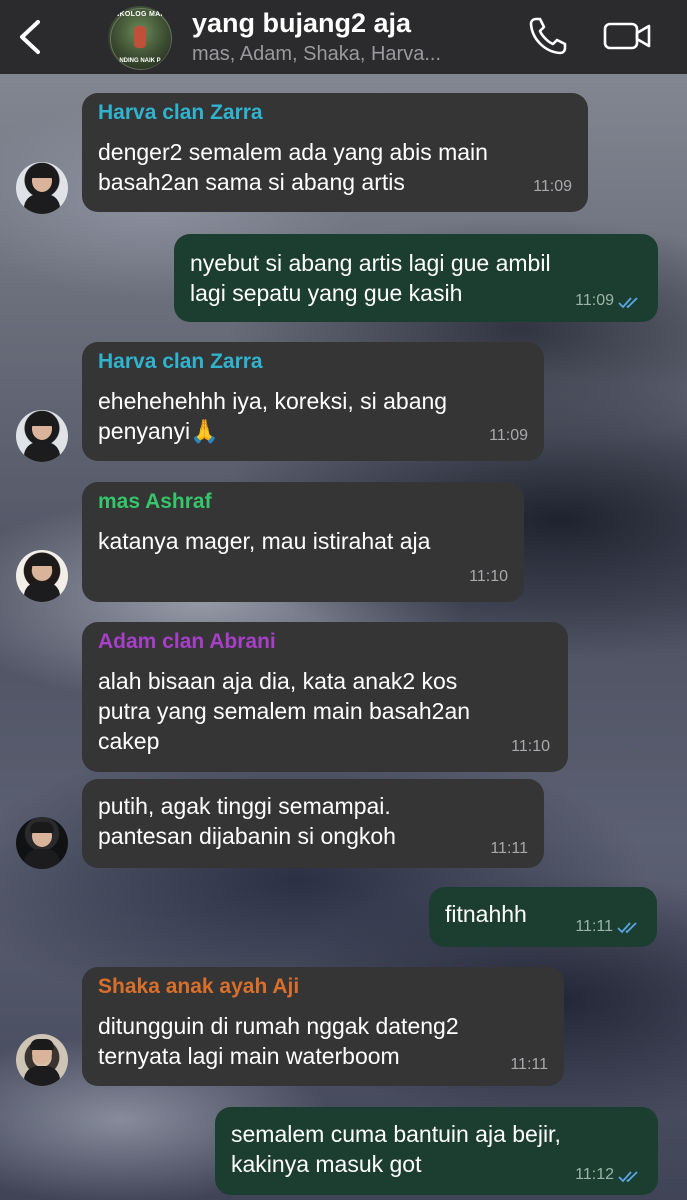  What do you see at coordinates (543, 917) in the screenshot?
I see `outgoing-message: fitnahhh 11:11` at bounding box center [543, 917].